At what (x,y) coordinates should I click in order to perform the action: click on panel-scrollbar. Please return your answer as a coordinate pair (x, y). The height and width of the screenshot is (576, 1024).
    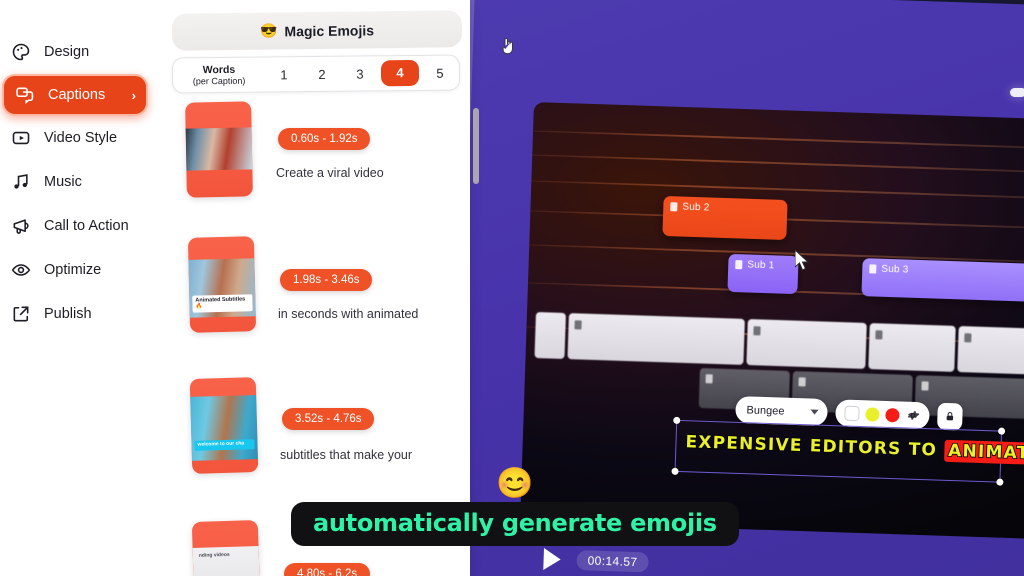
    Looking at the image, I should click on (476, 146).